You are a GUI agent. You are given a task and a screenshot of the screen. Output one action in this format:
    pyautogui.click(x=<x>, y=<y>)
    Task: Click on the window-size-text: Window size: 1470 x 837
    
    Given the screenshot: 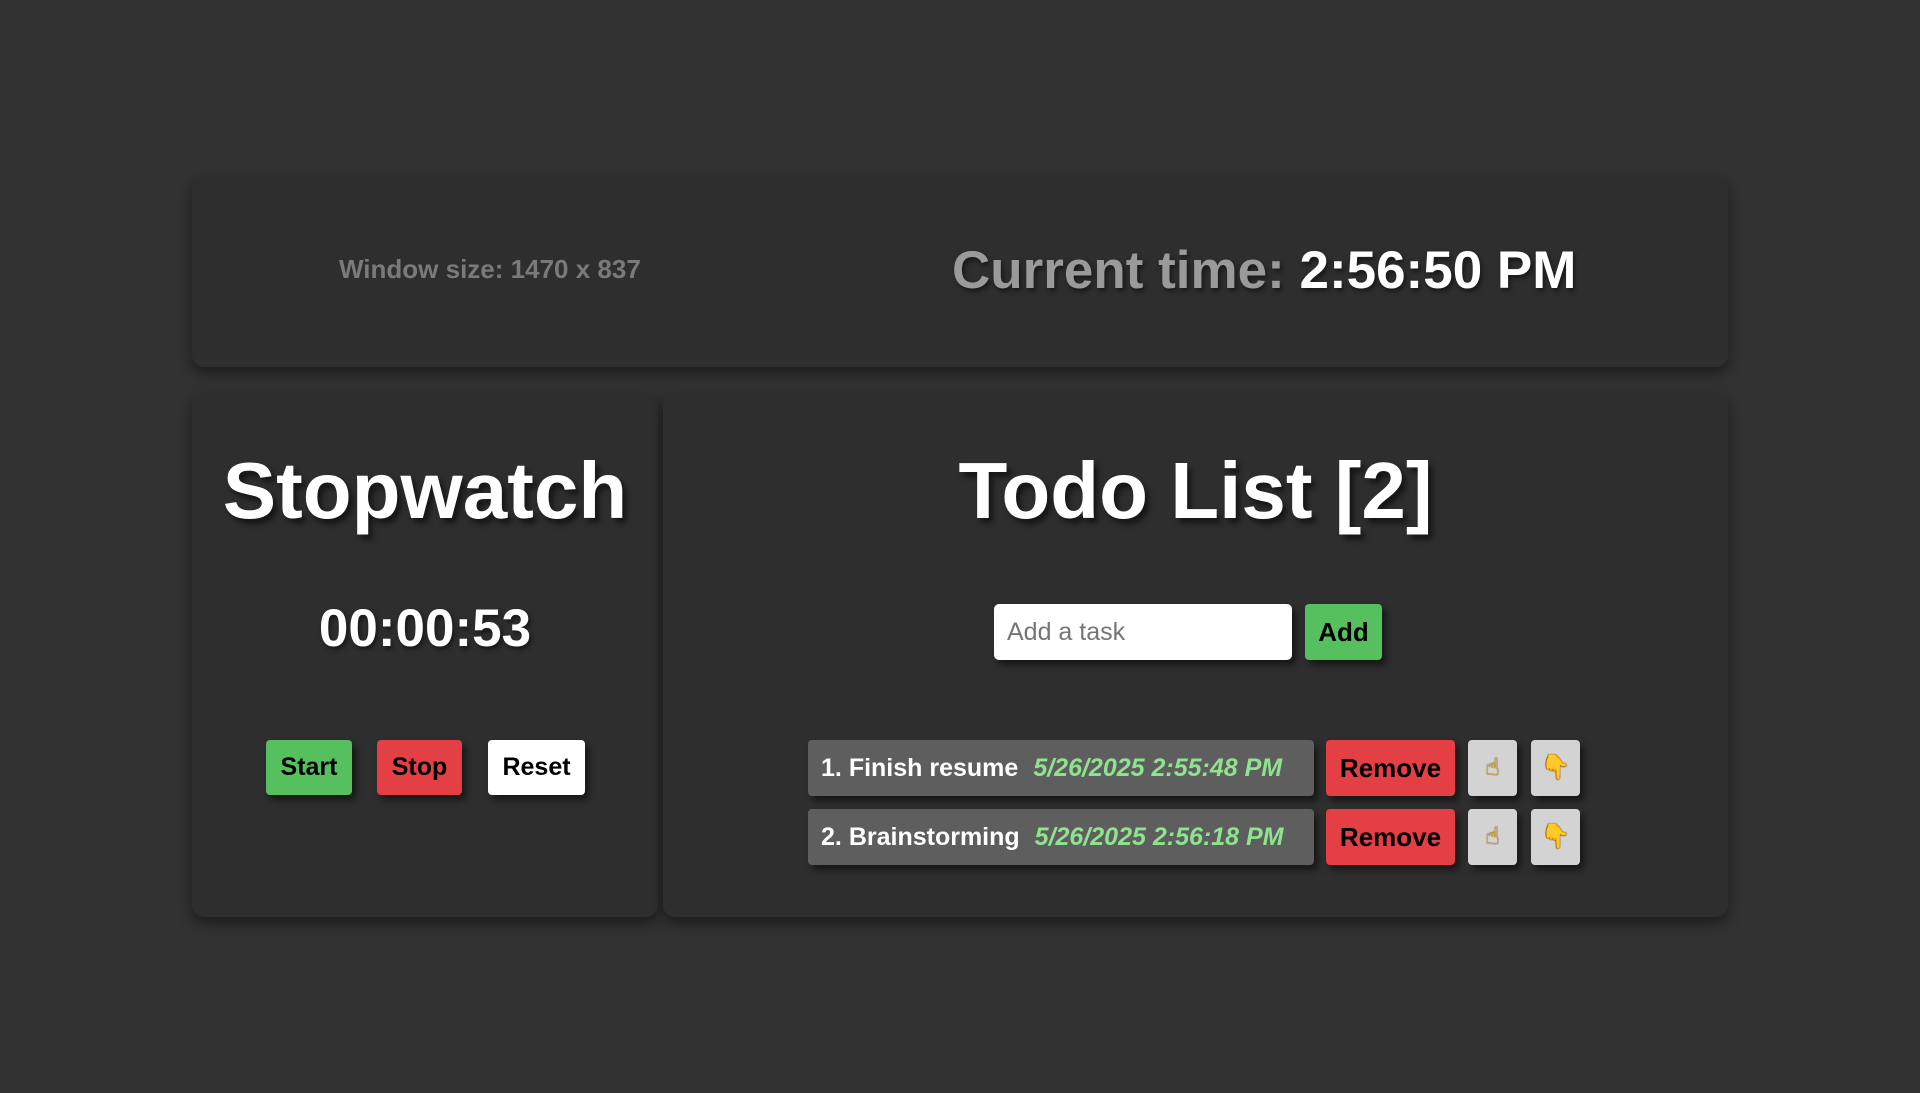 What is the action you would take?
    pyautogui.click(x=490, y=269)
    